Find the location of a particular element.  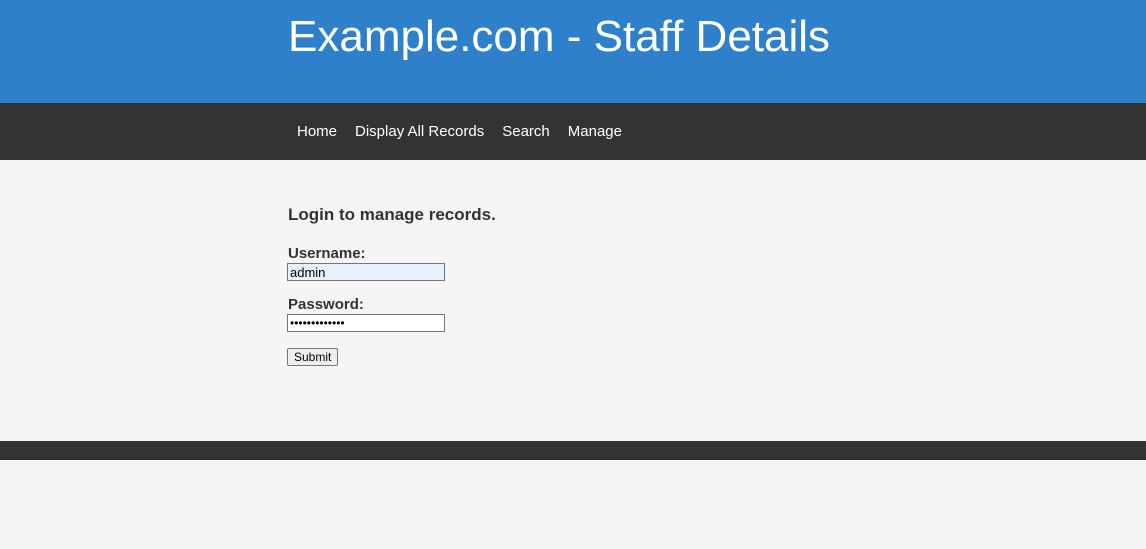

nav-link-search: Search is located at coordinates (526, 131).